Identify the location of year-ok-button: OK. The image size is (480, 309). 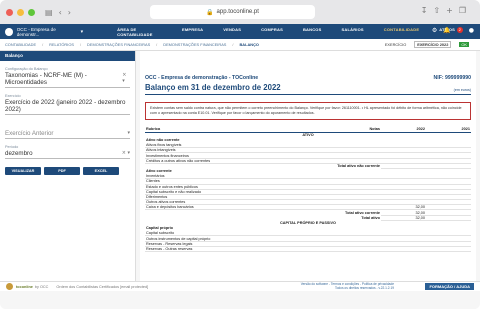
(464, 44).